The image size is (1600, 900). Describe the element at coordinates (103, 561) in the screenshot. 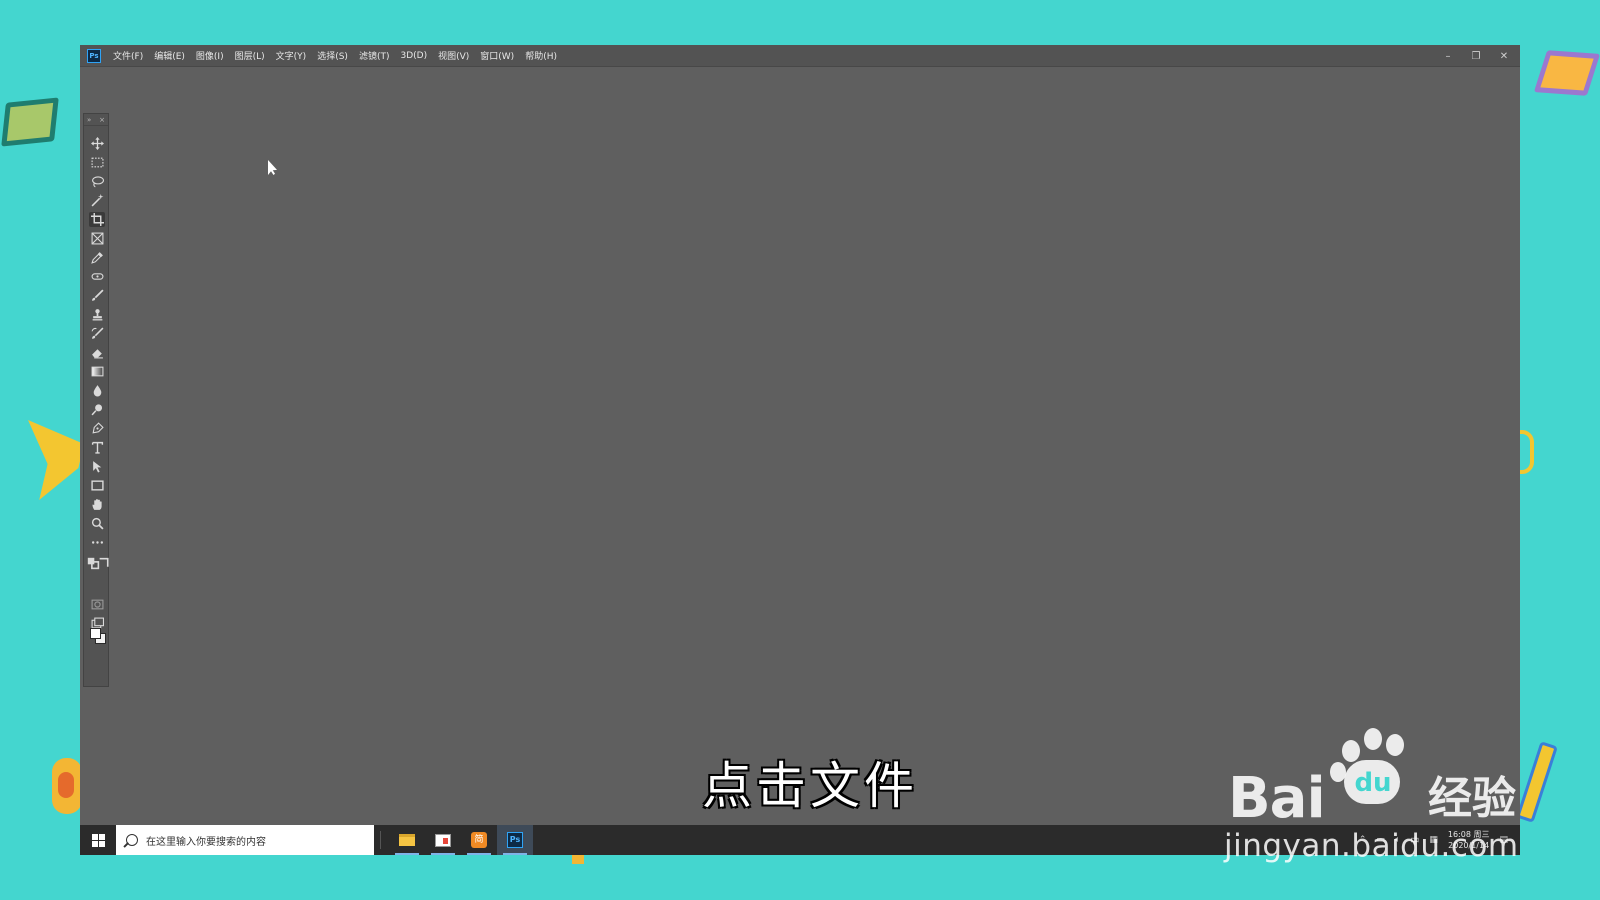

I see `swap-colors-icon` at that location.